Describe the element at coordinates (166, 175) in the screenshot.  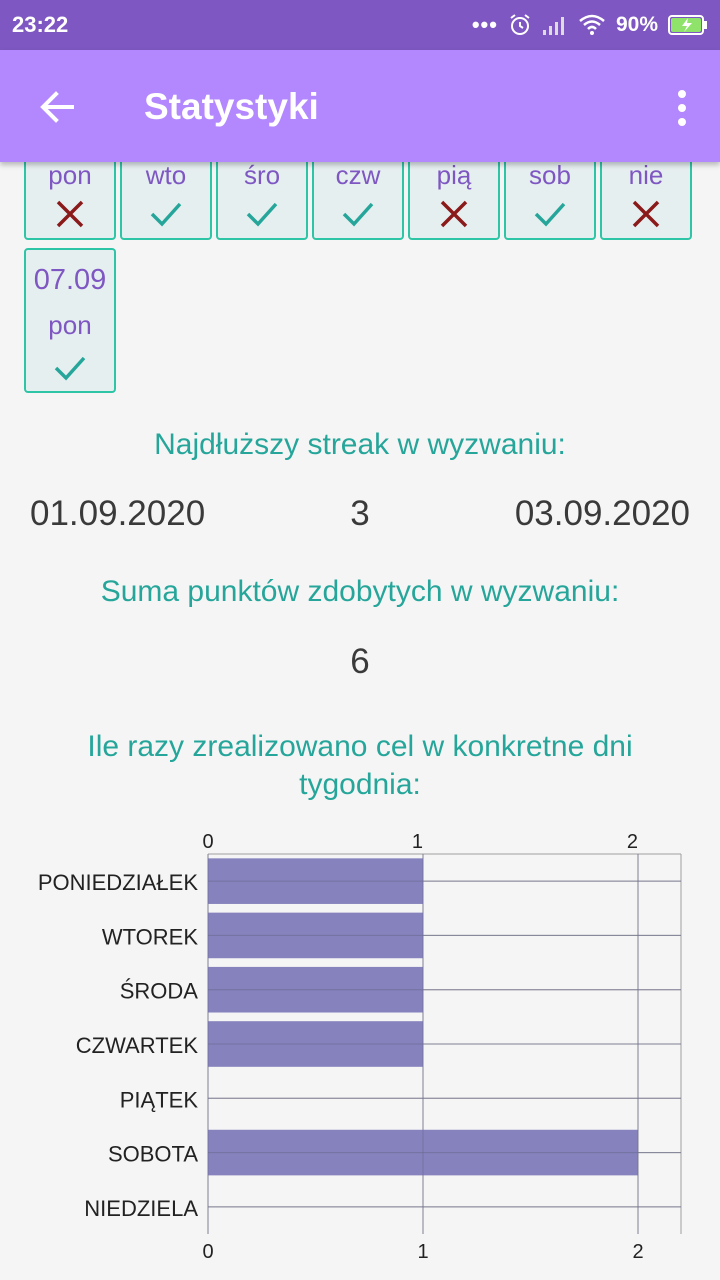
I see `day-label: wto` at that location.